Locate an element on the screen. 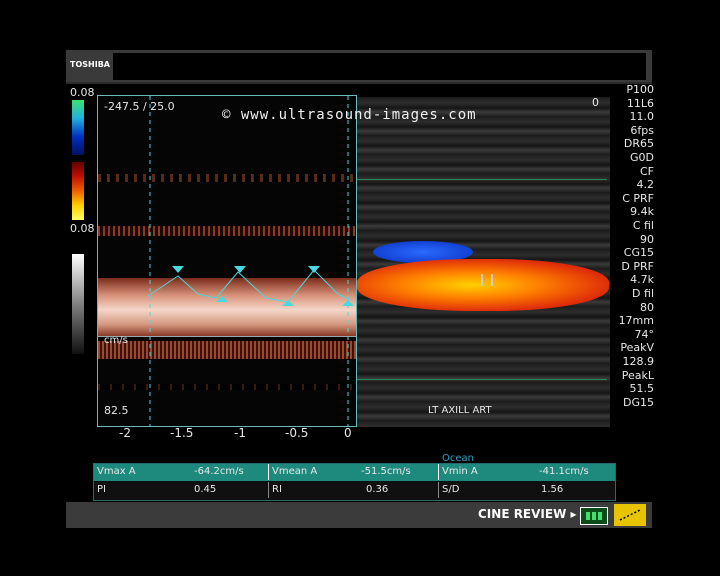 The image size is (720, 576). parameter-item: 17mm is located at coordinates (636, 321).